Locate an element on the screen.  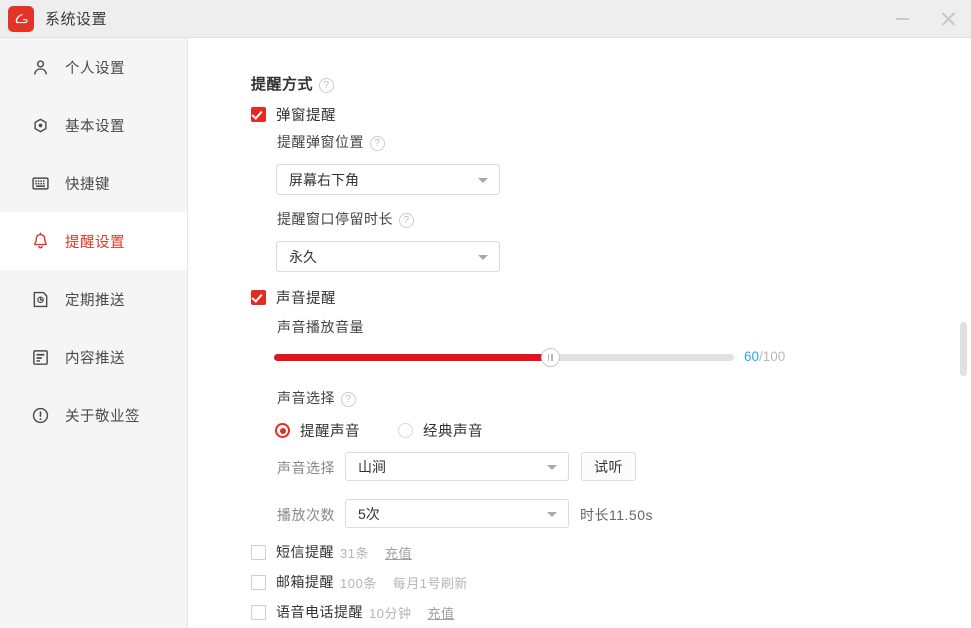
page-title: 提醒方式? is located at coordinates (293, 83).